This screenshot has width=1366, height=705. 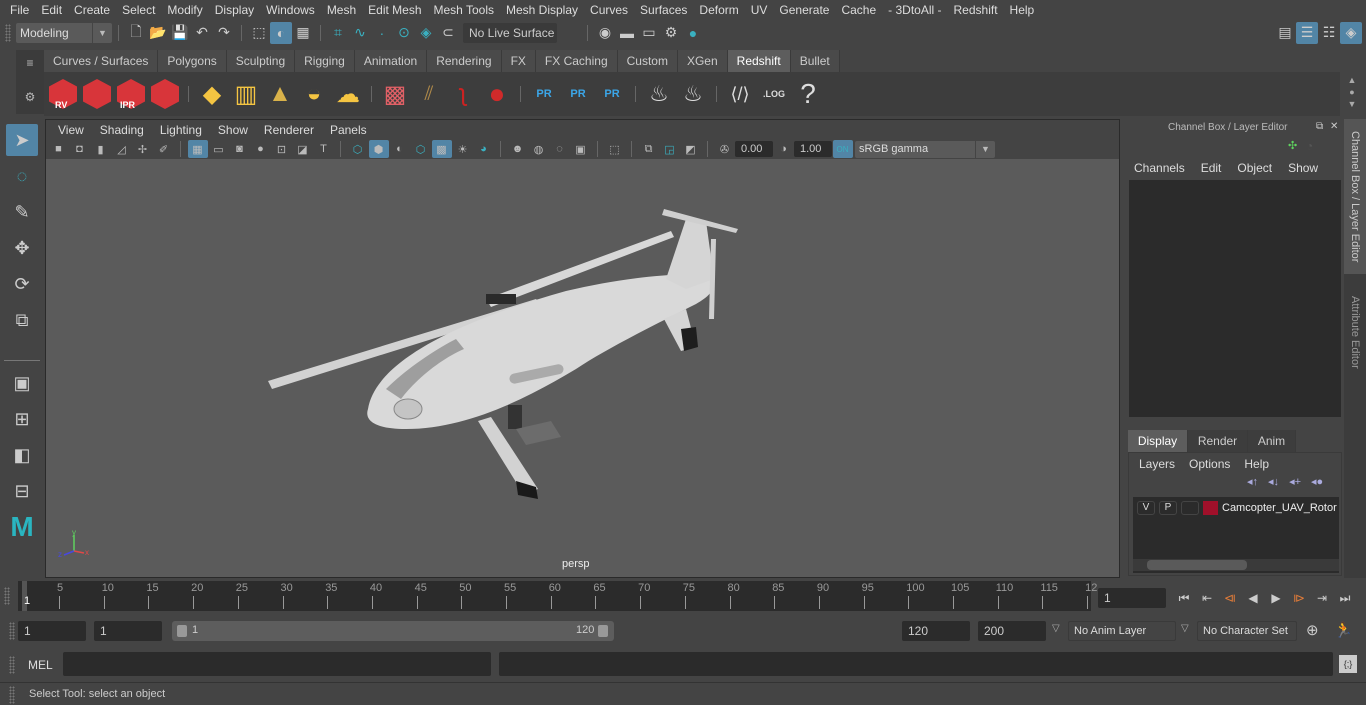 I want to click on wireframe-icon: ⬡, so click(x=358, y=149).